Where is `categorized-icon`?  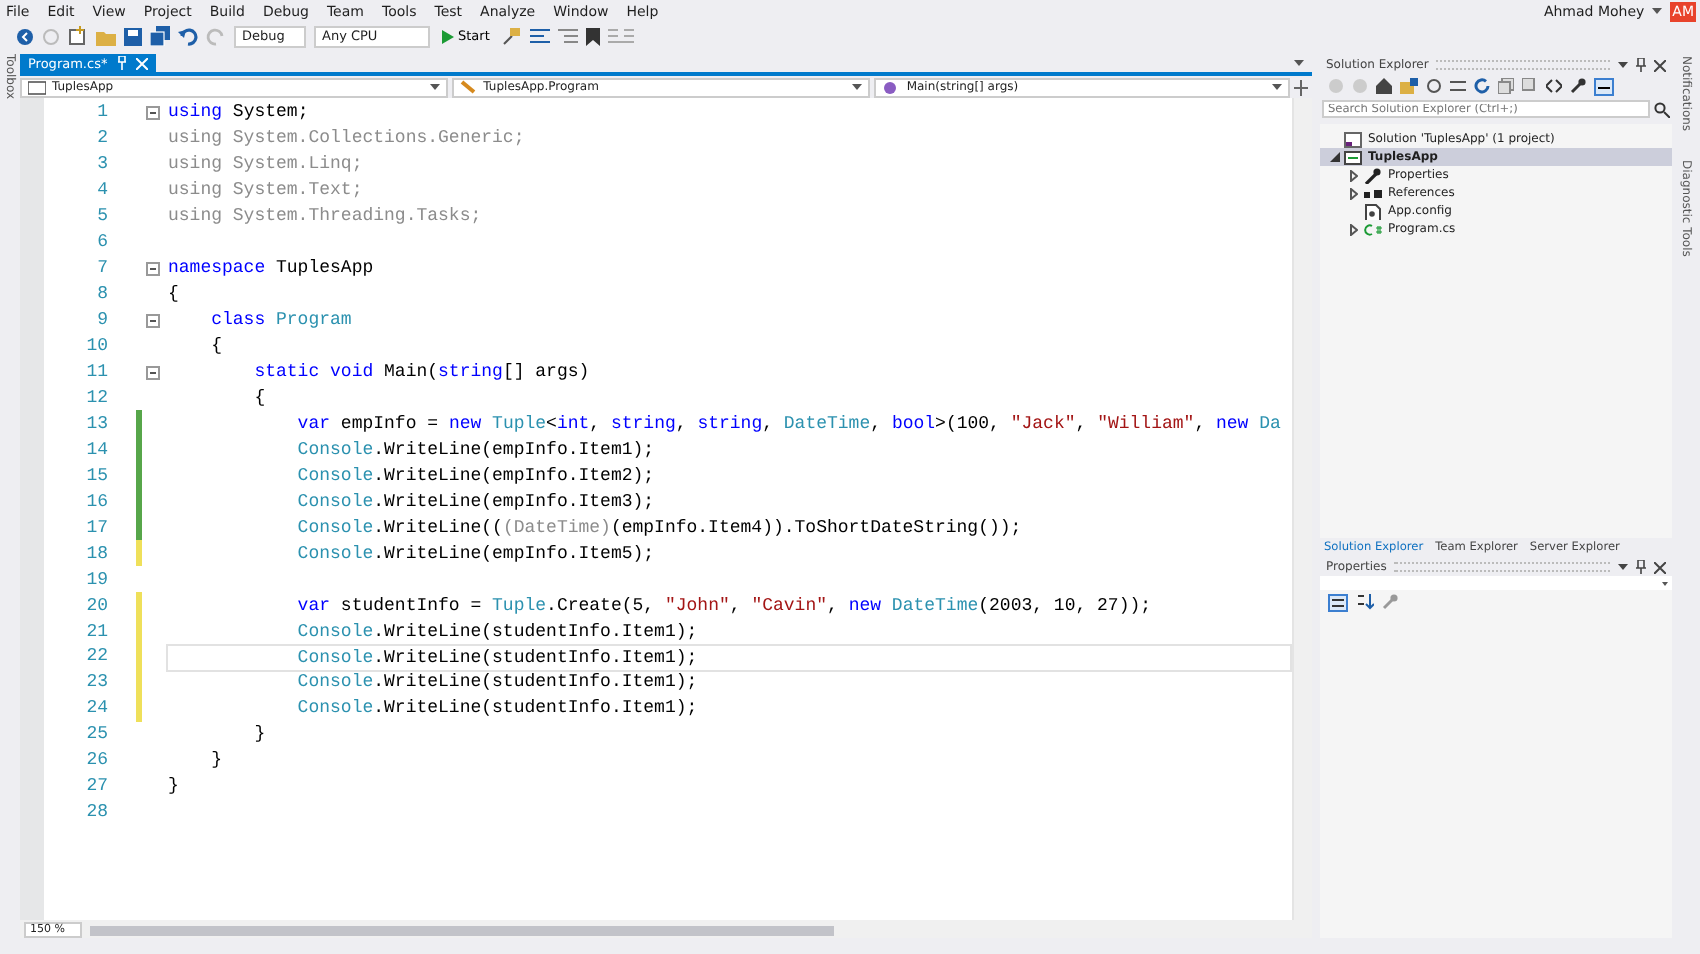 categorized-icon is located at coordinates (1338, 602).